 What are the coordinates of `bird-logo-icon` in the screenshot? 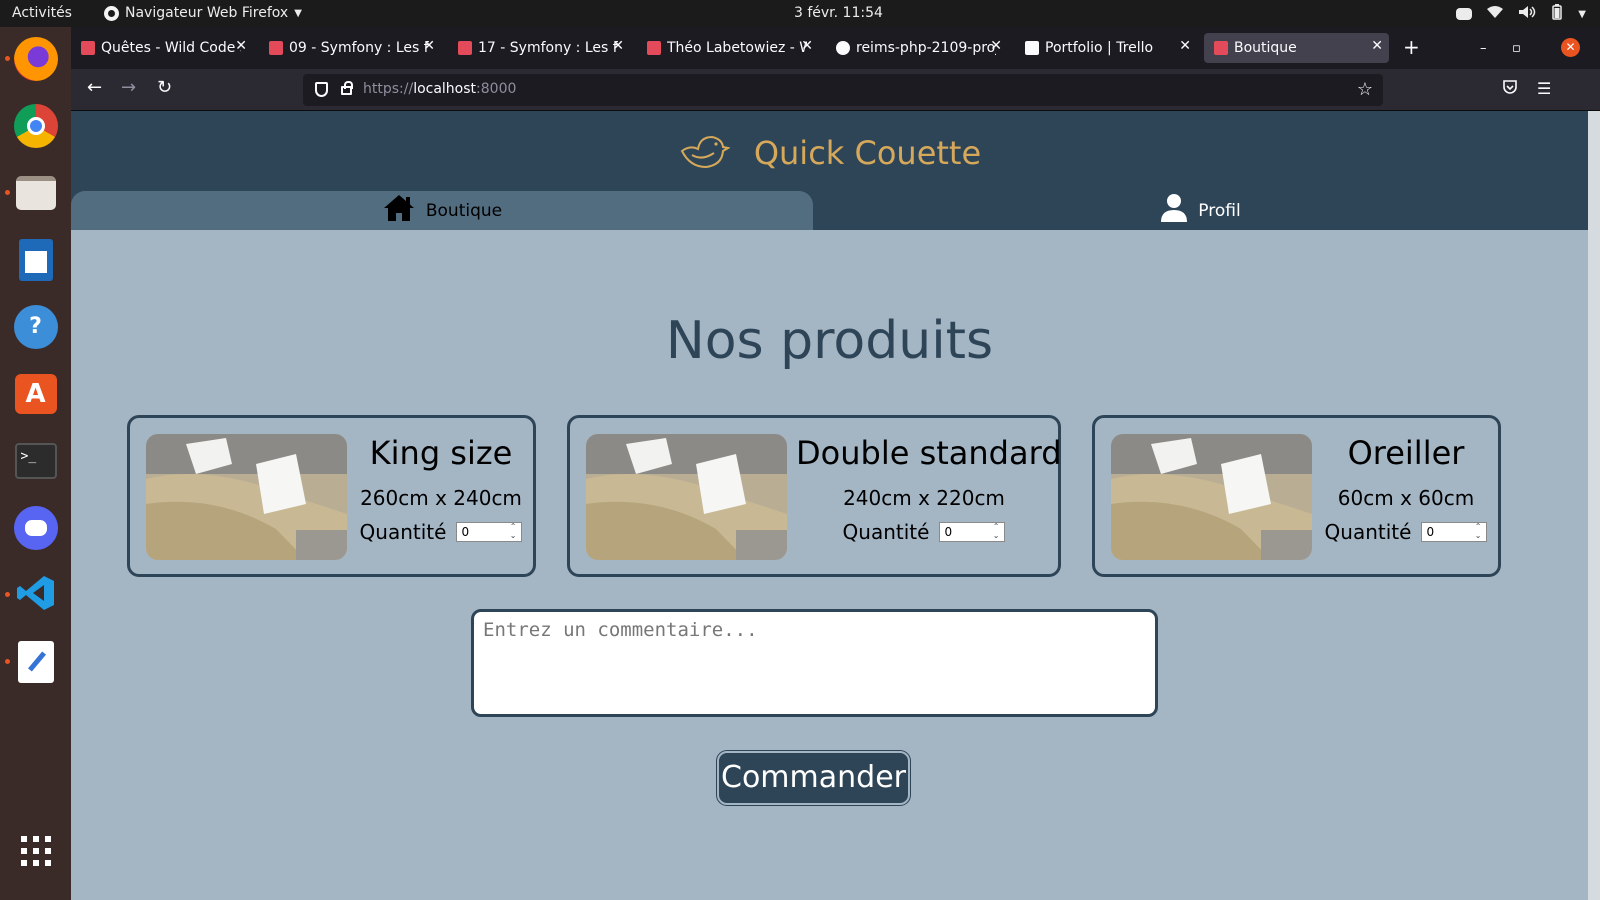 It's located at (704, 153).